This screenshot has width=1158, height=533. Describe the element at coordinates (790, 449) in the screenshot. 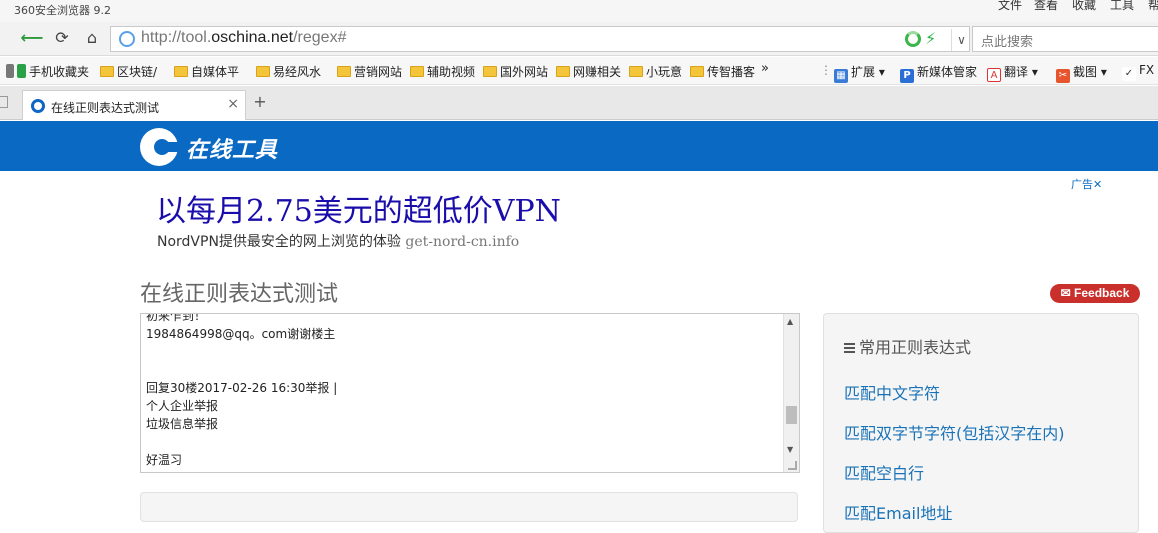

I see `scroll-down-icon: ▼` at that location.